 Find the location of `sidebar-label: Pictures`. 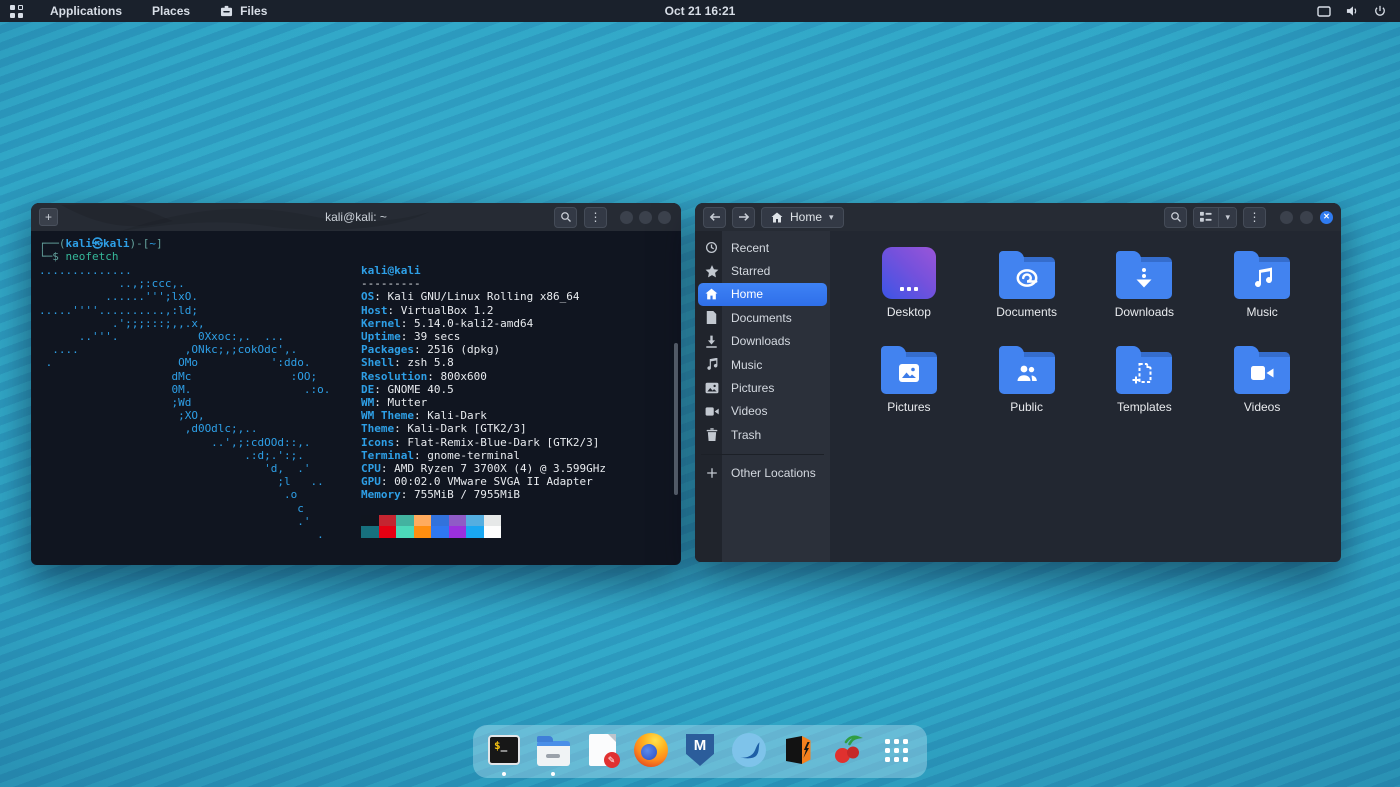

sidebar-label: Pictures is located at coordinates (753, 388).